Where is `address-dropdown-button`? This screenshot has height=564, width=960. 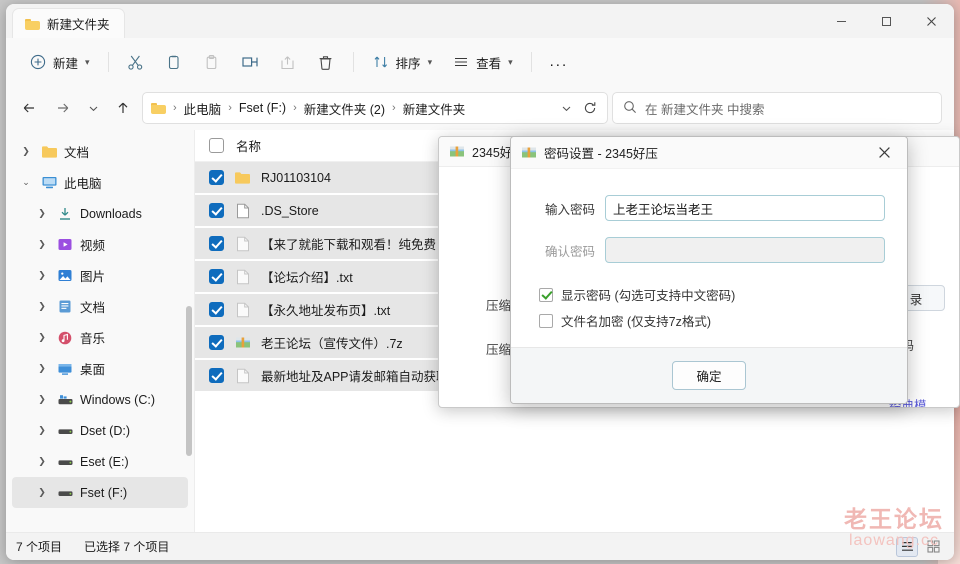
address-dropdown-button is located at coordinates (566, 108).